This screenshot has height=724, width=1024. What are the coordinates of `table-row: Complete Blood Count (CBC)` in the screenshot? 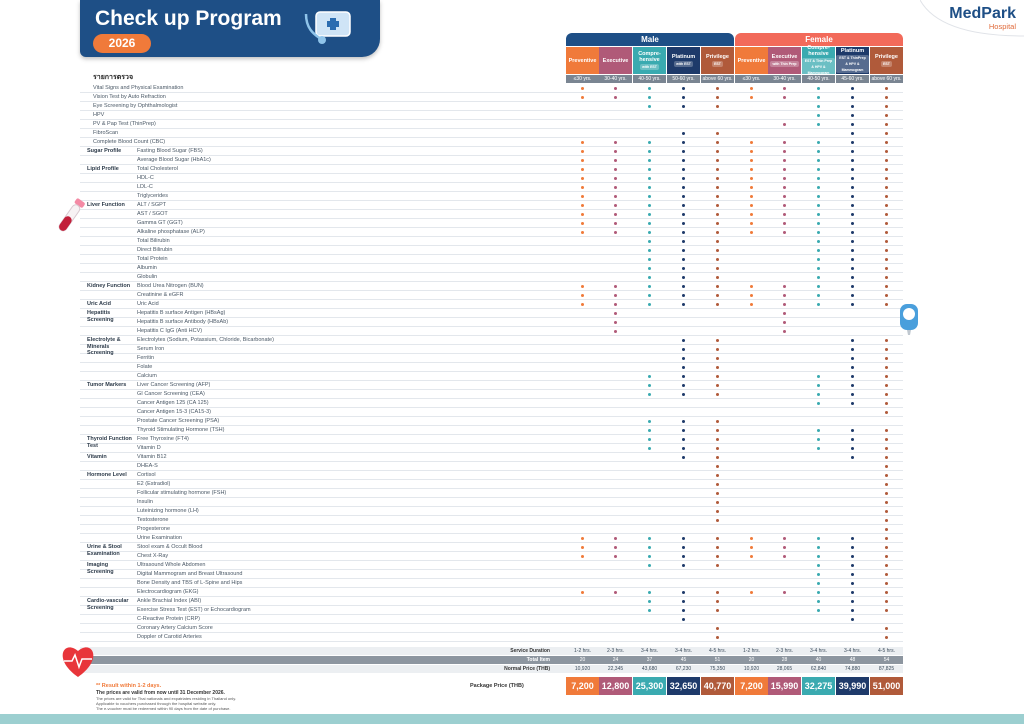 It's located at (491, 142).